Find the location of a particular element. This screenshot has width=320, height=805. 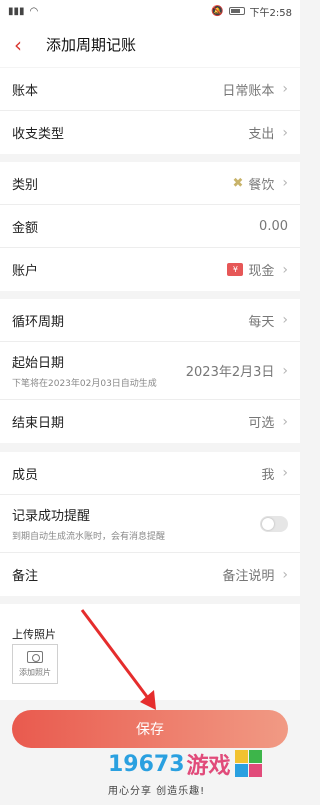

page-title: 添加周期记账 is located at coordinates (91, 45).